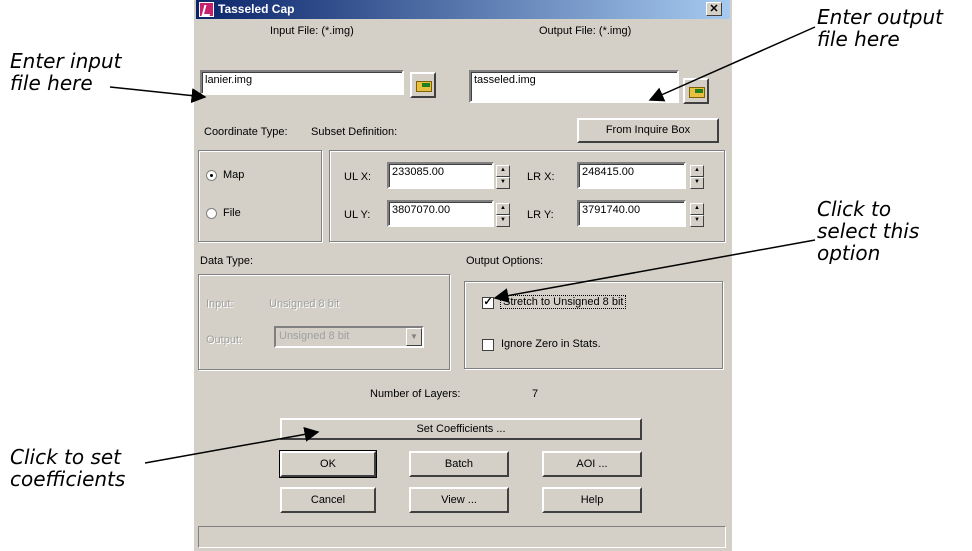 Image resolution: width=972 pixels, height=551 pixels. What do you see at coordinates (211, 175) in the screenshot?
I see `radio-map` at bounding box center [211, 175].